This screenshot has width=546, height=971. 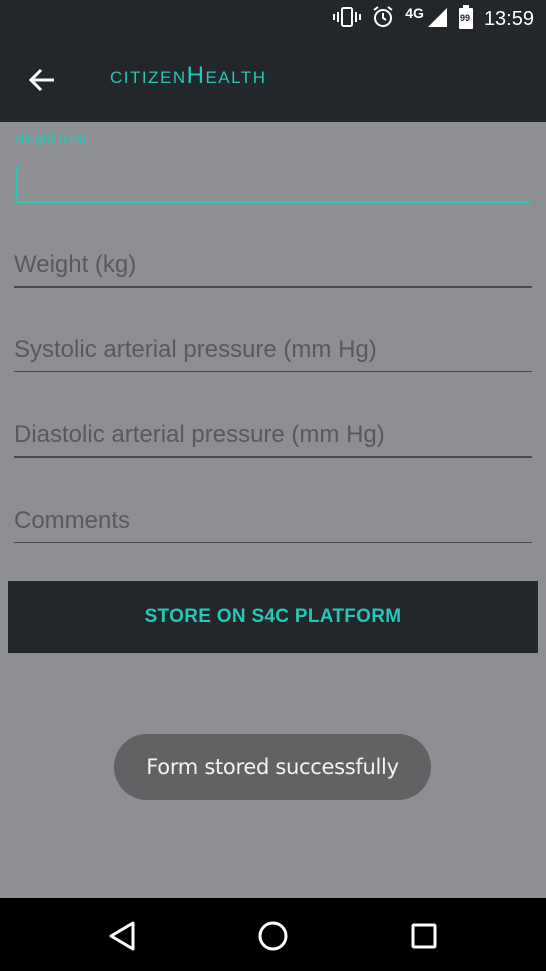 I want to click on diastolic-input, so click(x=273, y=435).